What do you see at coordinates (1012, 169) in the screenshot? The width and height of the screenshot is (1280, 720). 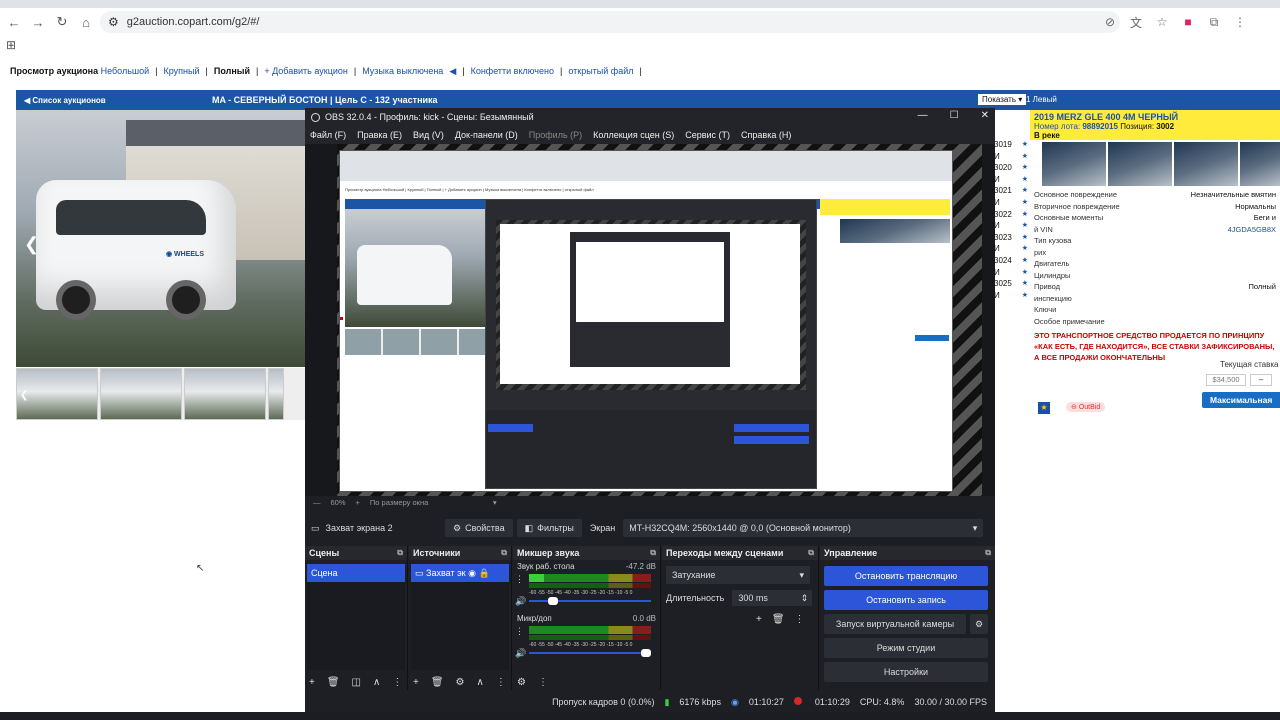 I see `lot-number-row: 3020 ★` at bounding box center [1012, 169].